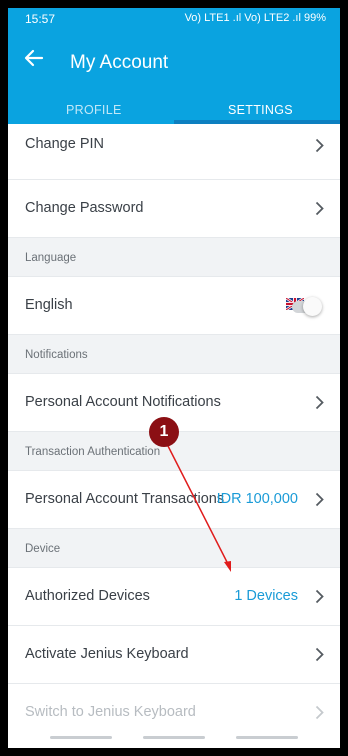 The height and width of the screenshot is (756, 348). Describe the element at coordinates (164, 432) in the screenshot. I see `annotation-badge: 1` at that location.